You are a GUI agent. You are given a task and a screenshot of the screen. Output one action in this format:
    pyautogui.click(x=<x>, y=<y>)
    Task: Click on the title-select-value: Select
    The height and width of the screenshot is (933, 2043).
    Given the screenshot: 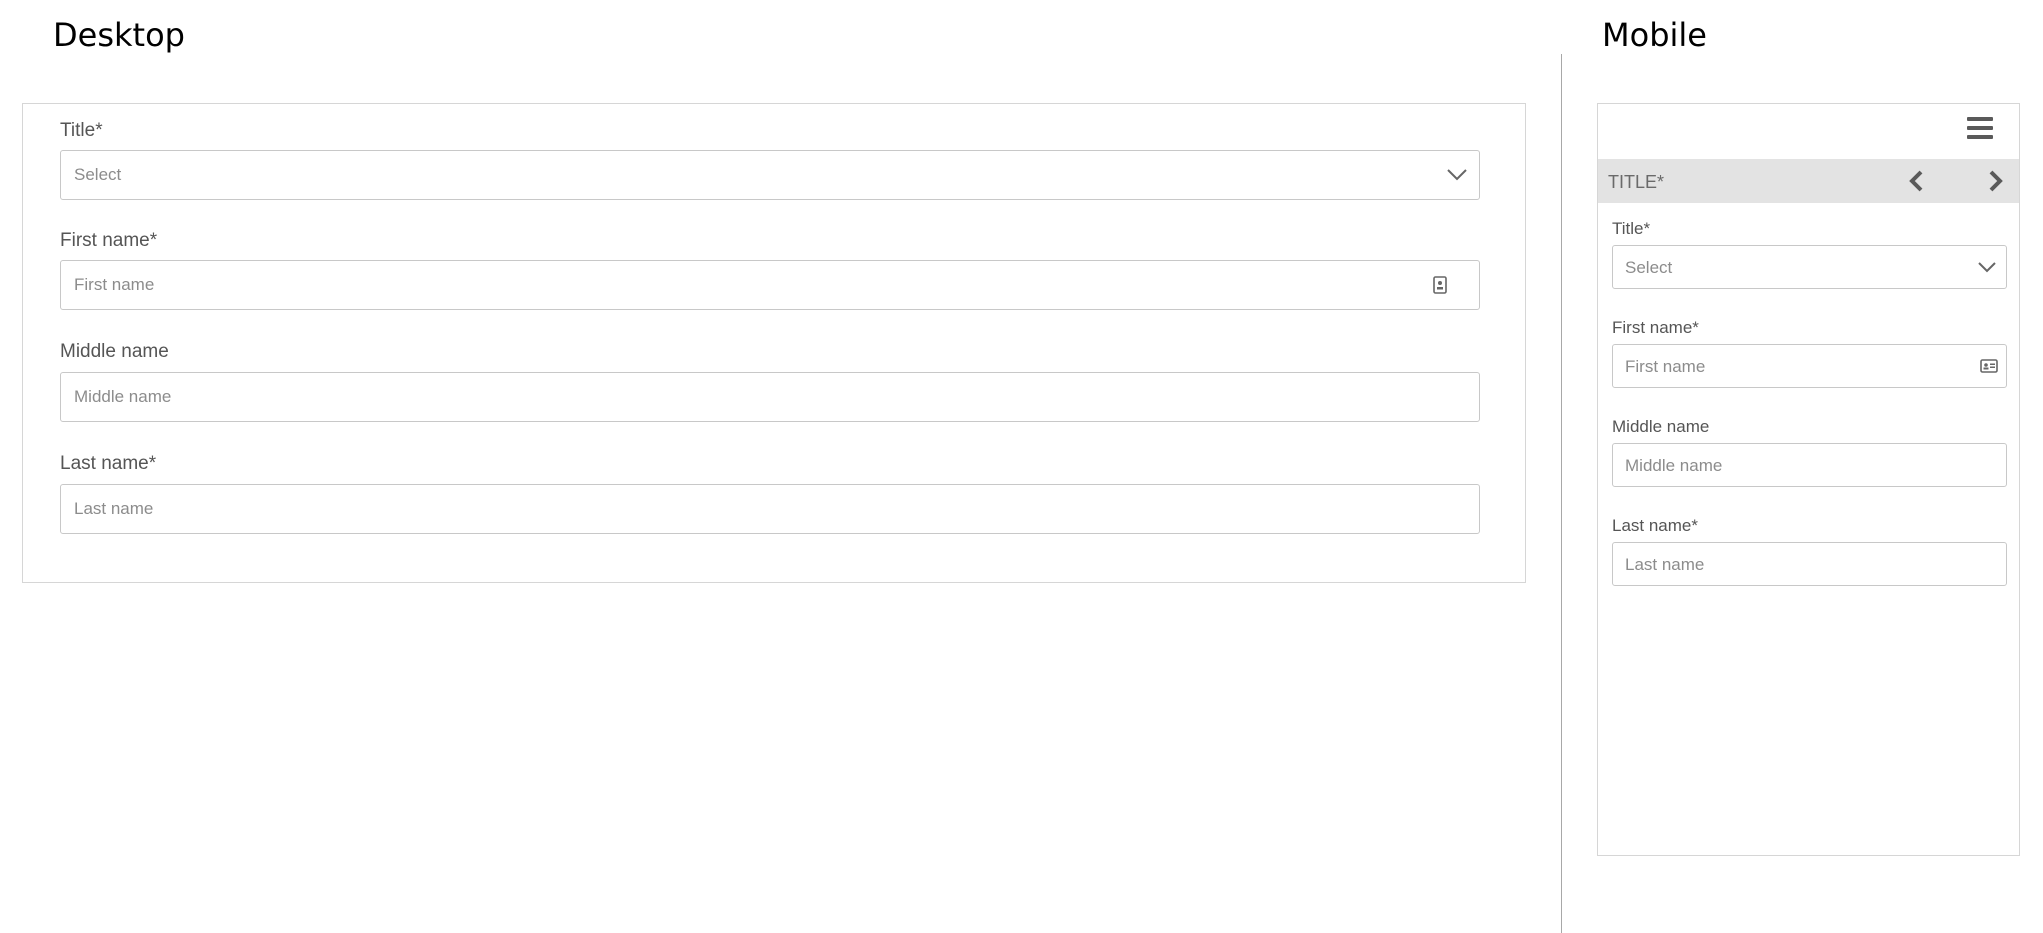 What is the action you would take?
    pyautogui.click(x=98, y=174)
    